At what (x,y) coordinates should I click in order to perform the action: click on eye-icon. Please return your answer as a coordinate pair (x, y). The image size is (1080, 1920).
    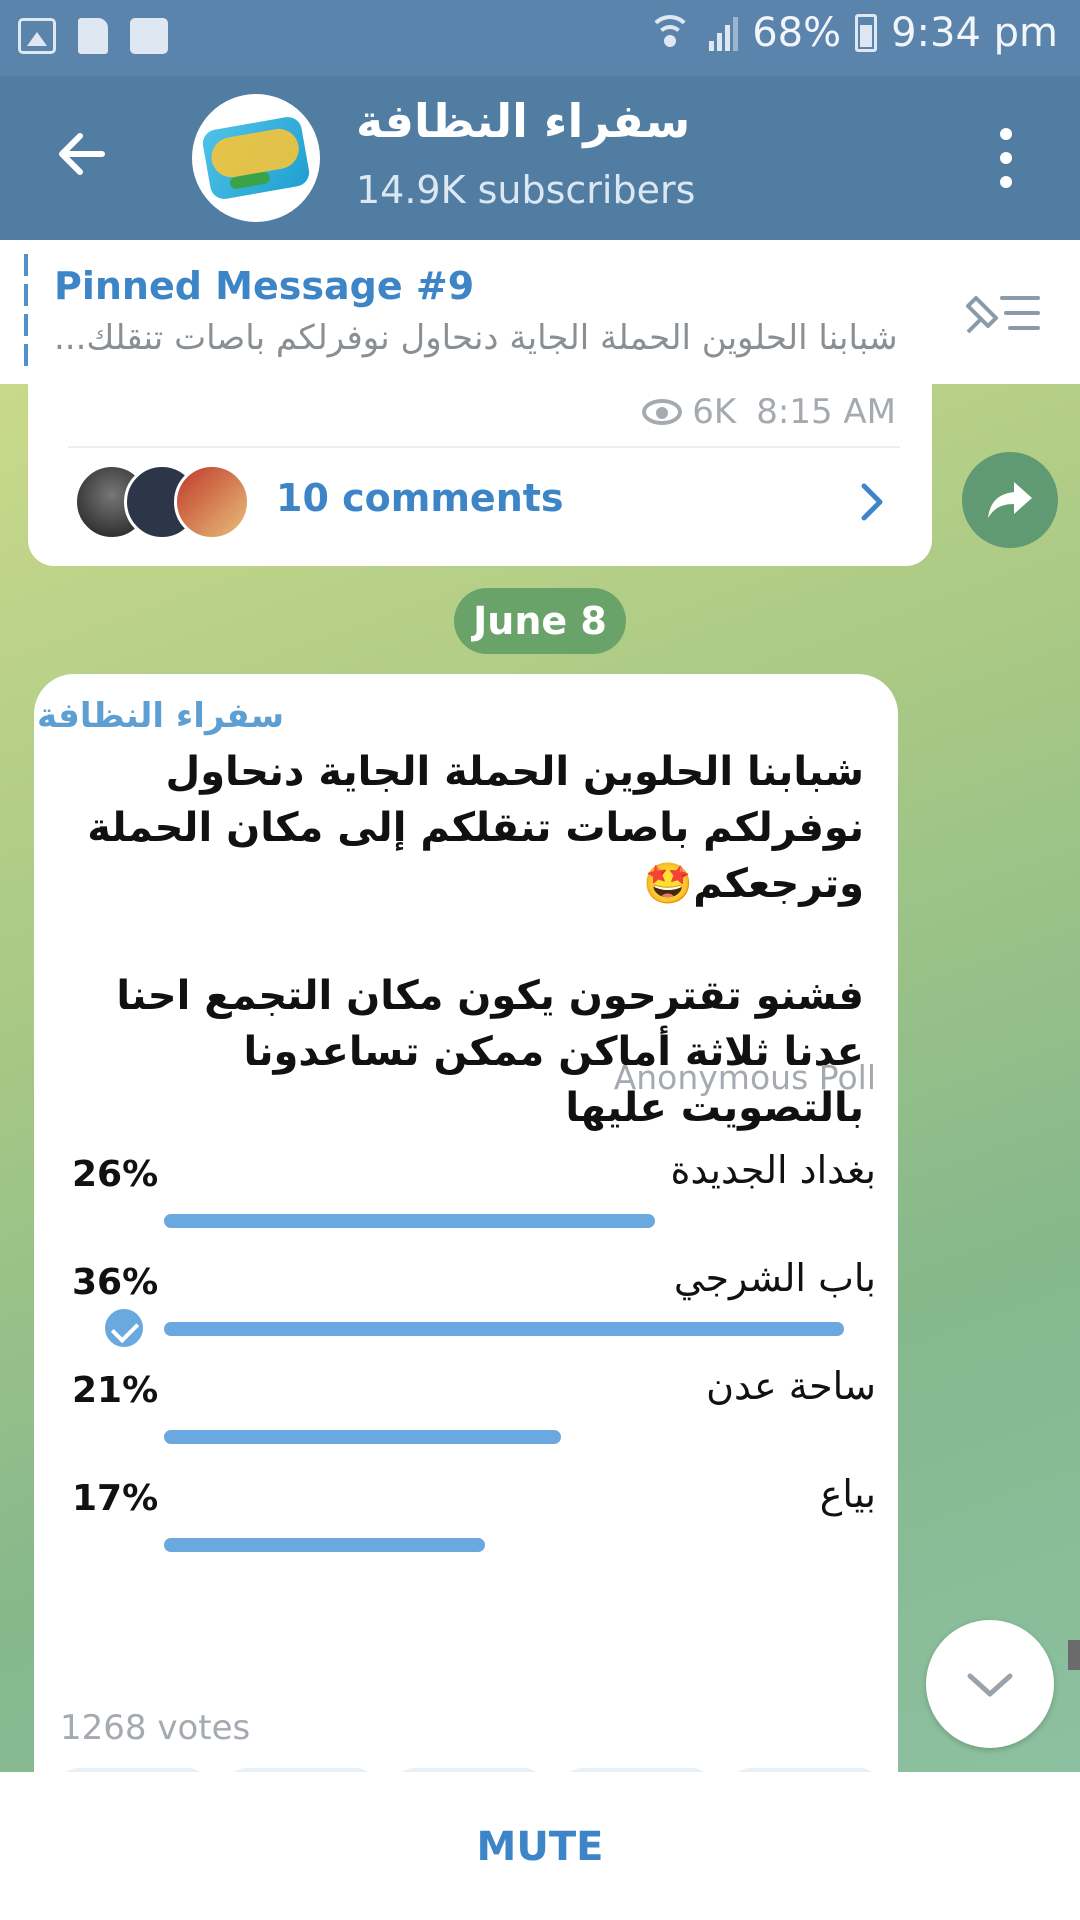
    Looking at the image, I should click on (662, 412).